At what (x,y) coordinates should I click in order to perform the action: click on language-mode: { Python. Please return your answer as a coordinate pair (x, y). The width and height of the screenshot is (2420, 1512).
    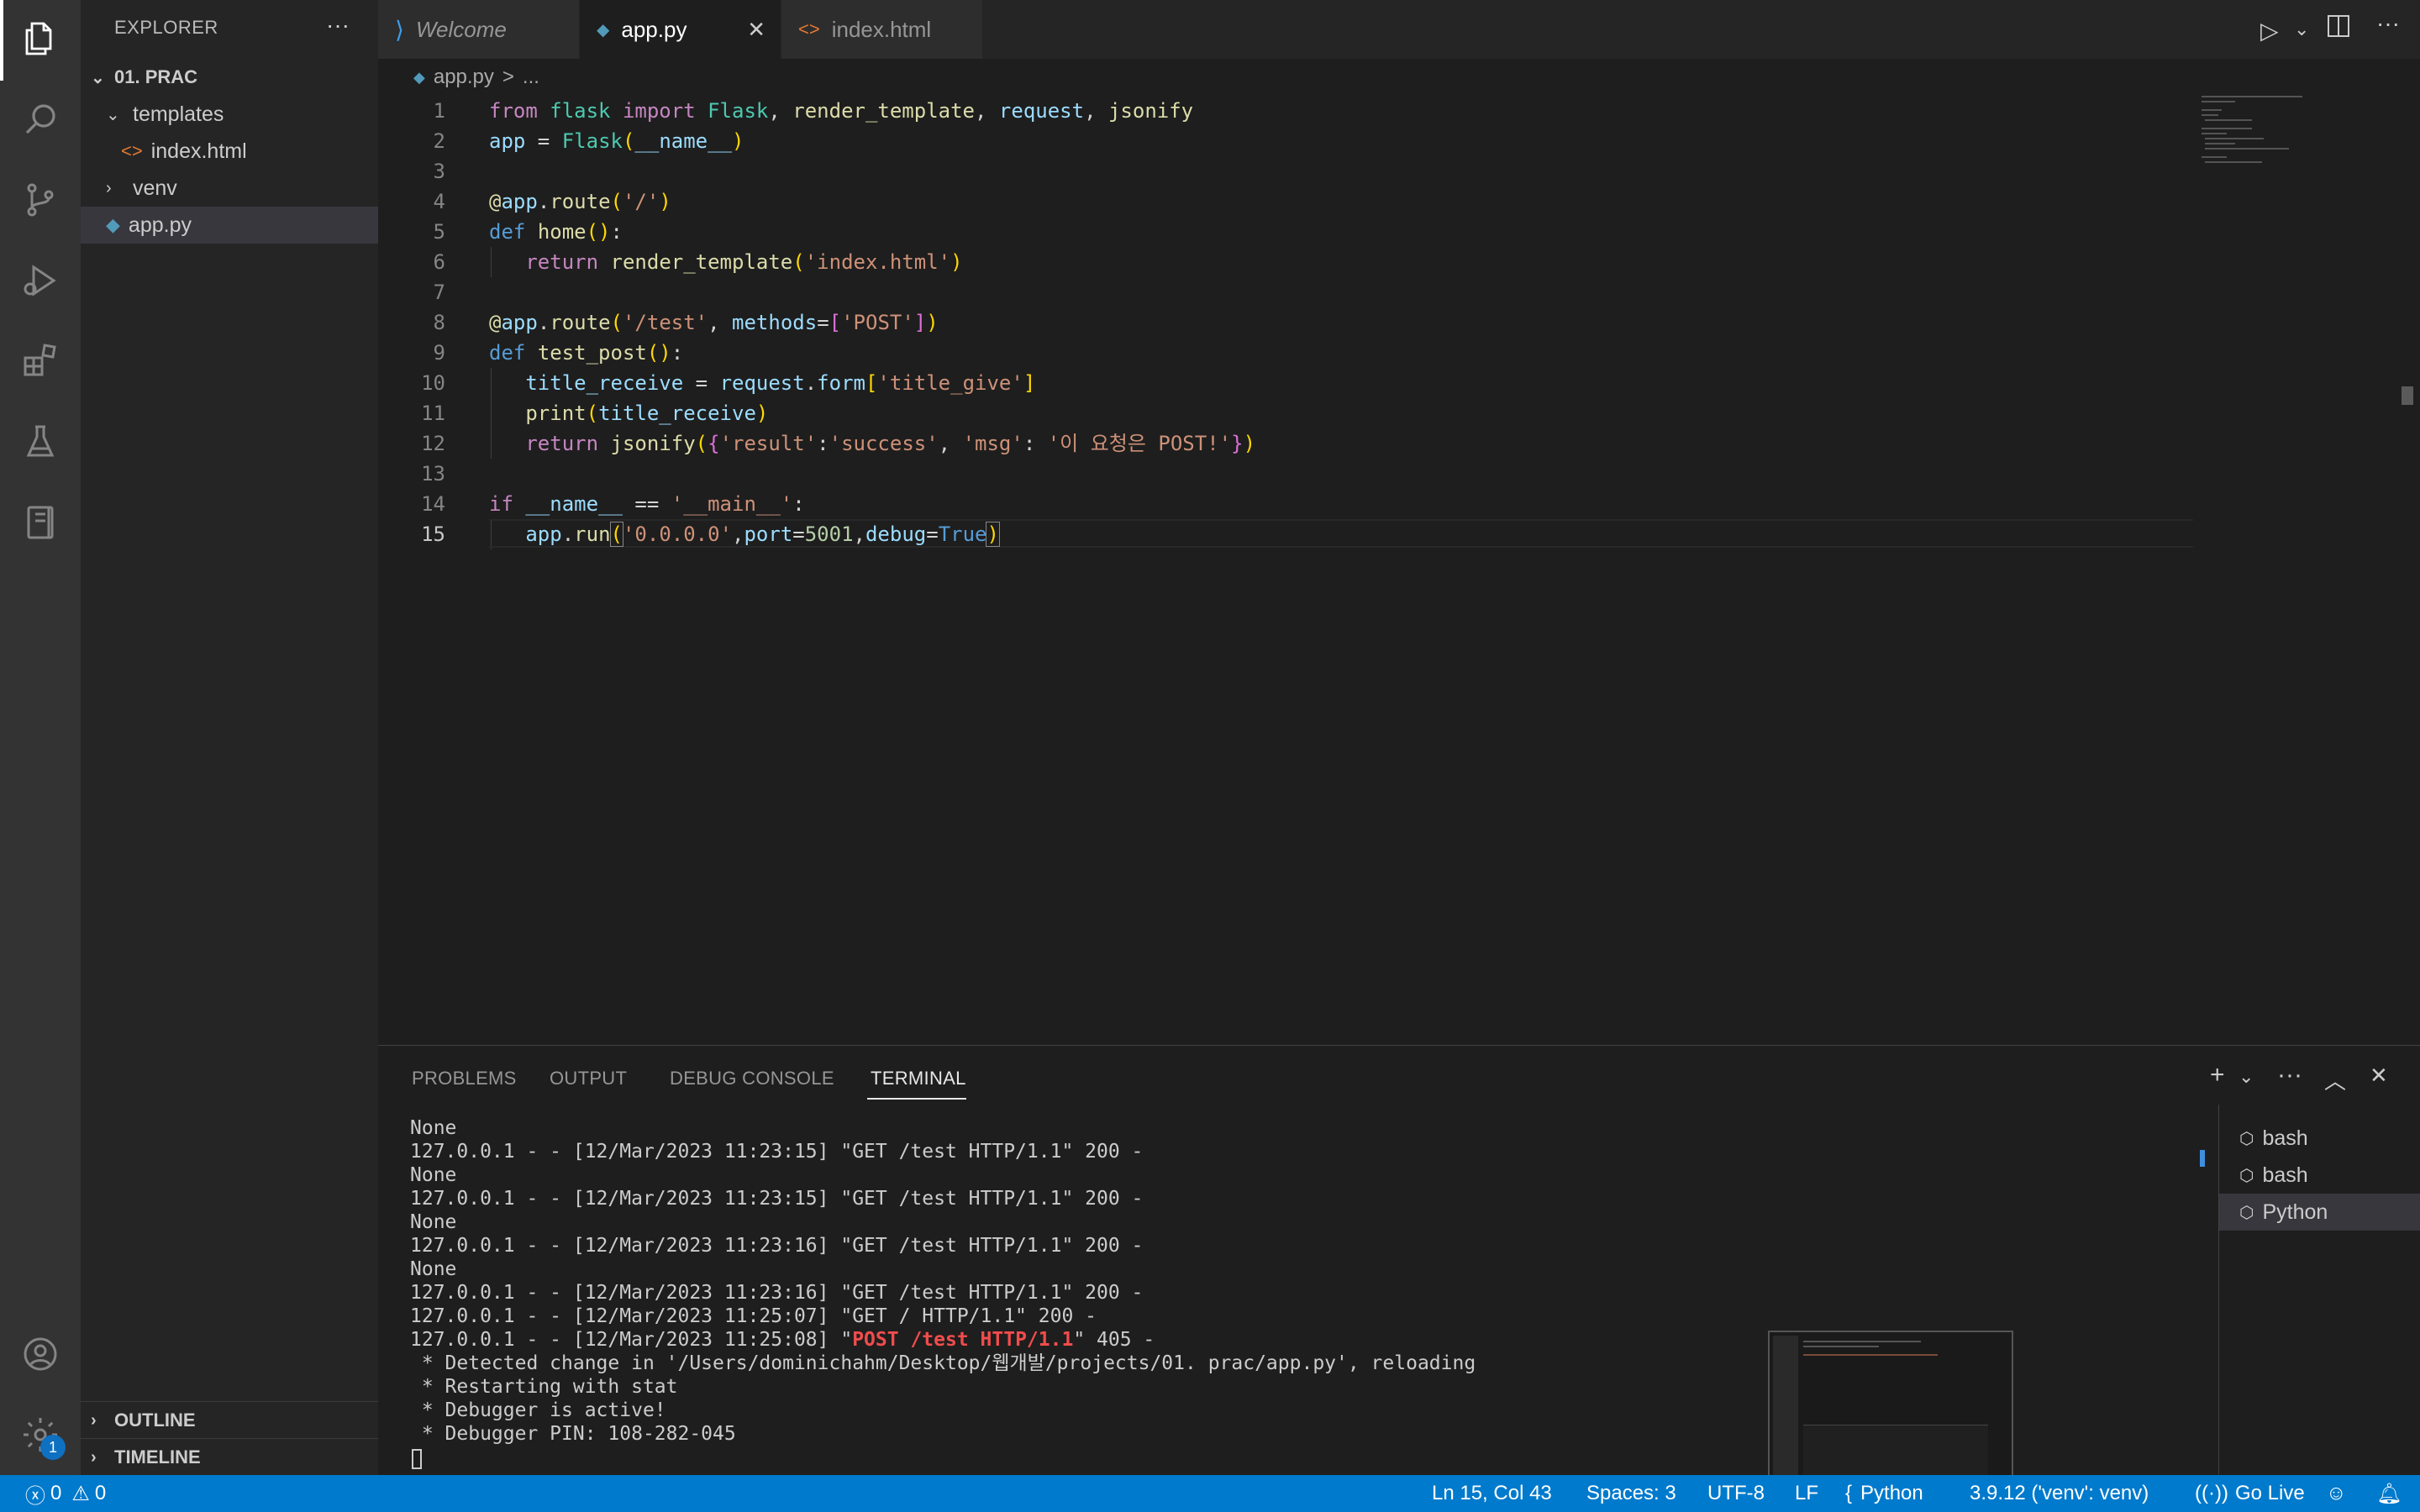
    Looking at the image, I should click on (1884, 1493).